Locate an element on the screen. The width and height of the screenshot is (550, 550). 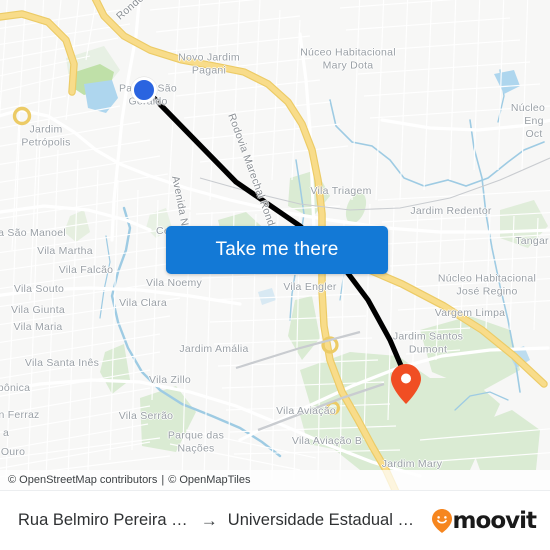
destination-marker is located at coordinates (406, 384).